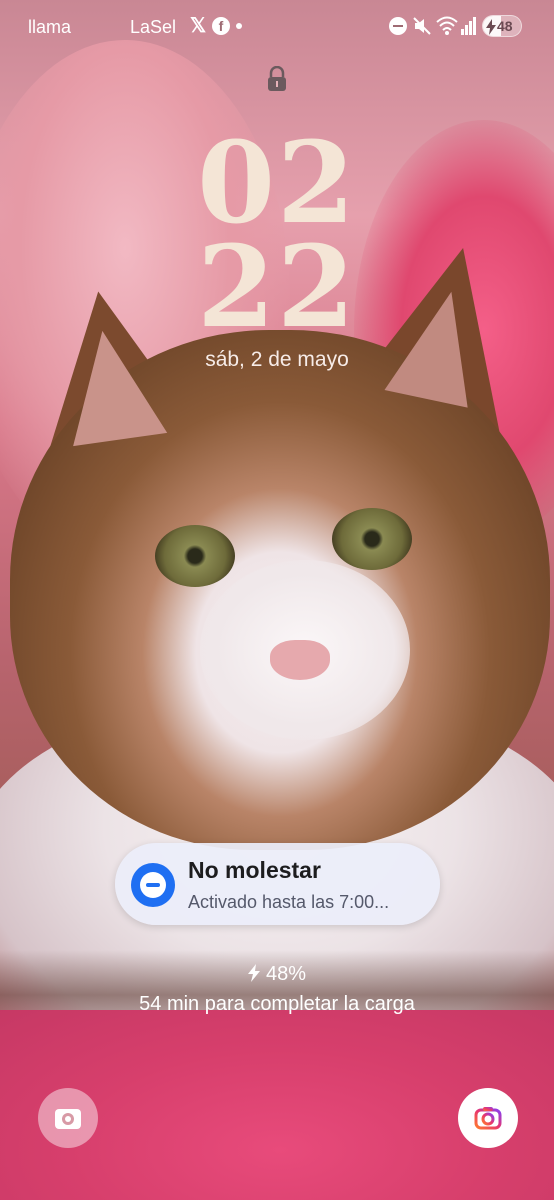  What do you see at coordinates (277, 78) in the screenshot?
I see `lock-icon` at bounding box center [277, 78].